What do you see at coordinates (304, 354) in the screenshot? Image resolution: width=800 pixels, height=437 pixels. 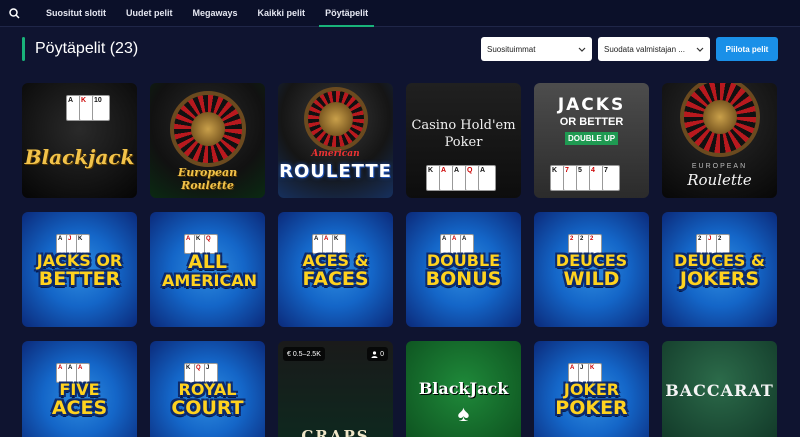 I see `stake-badge: € 0.5–2.5K` at bounding box center [304, 354].